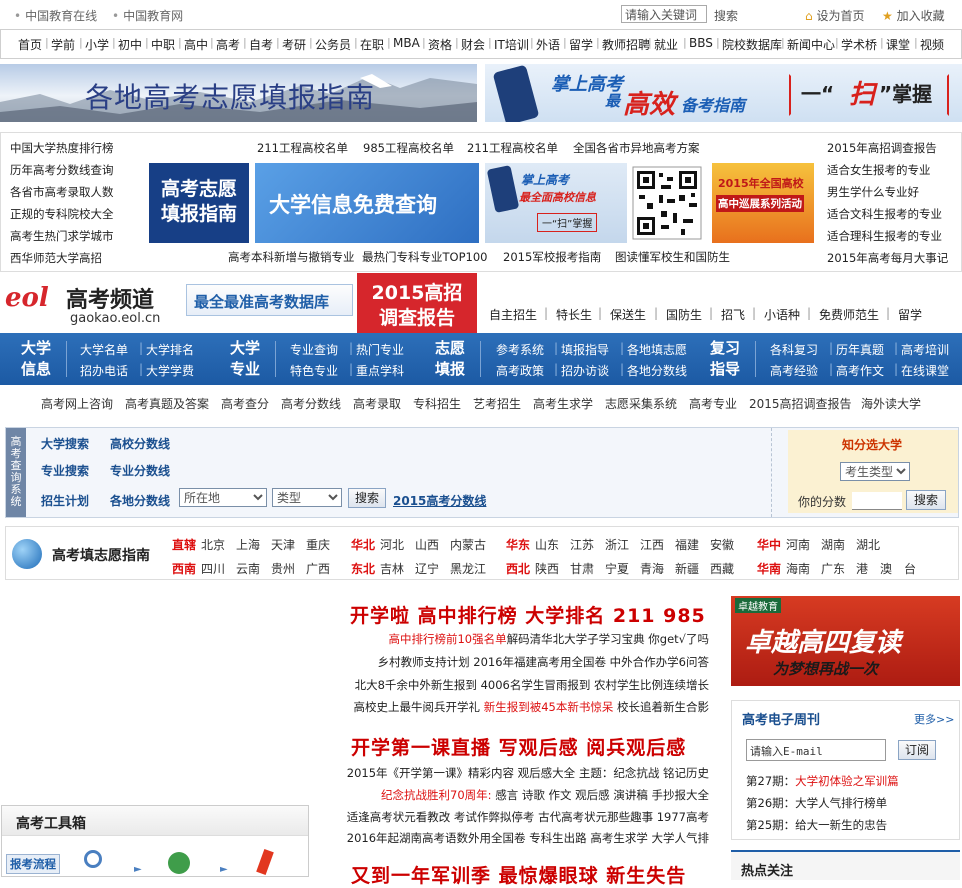  What do you see at coordinates (657, 370) in the screenshot?
I see `nav-link: 各地分数线` at bounding box center [657, 370].